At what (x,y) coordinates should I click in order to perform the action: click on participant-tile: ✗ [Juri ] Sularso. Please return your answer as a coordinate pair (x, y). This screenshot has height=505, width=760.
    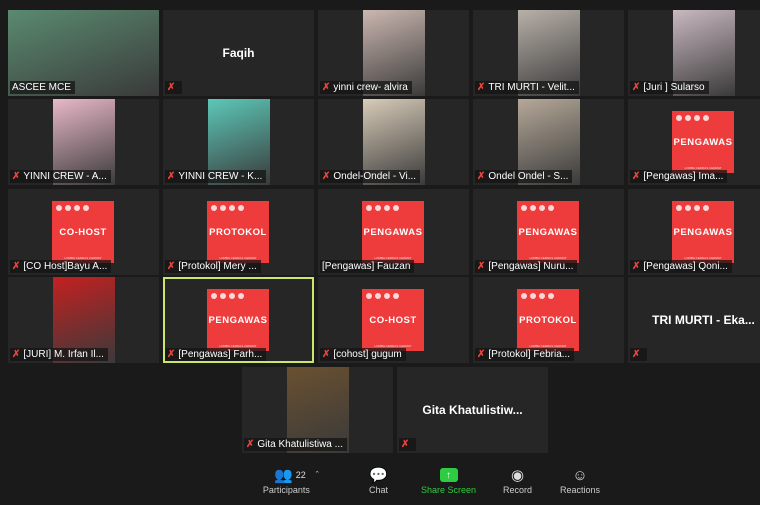
    Looking at the image, I should click on (694, 53).